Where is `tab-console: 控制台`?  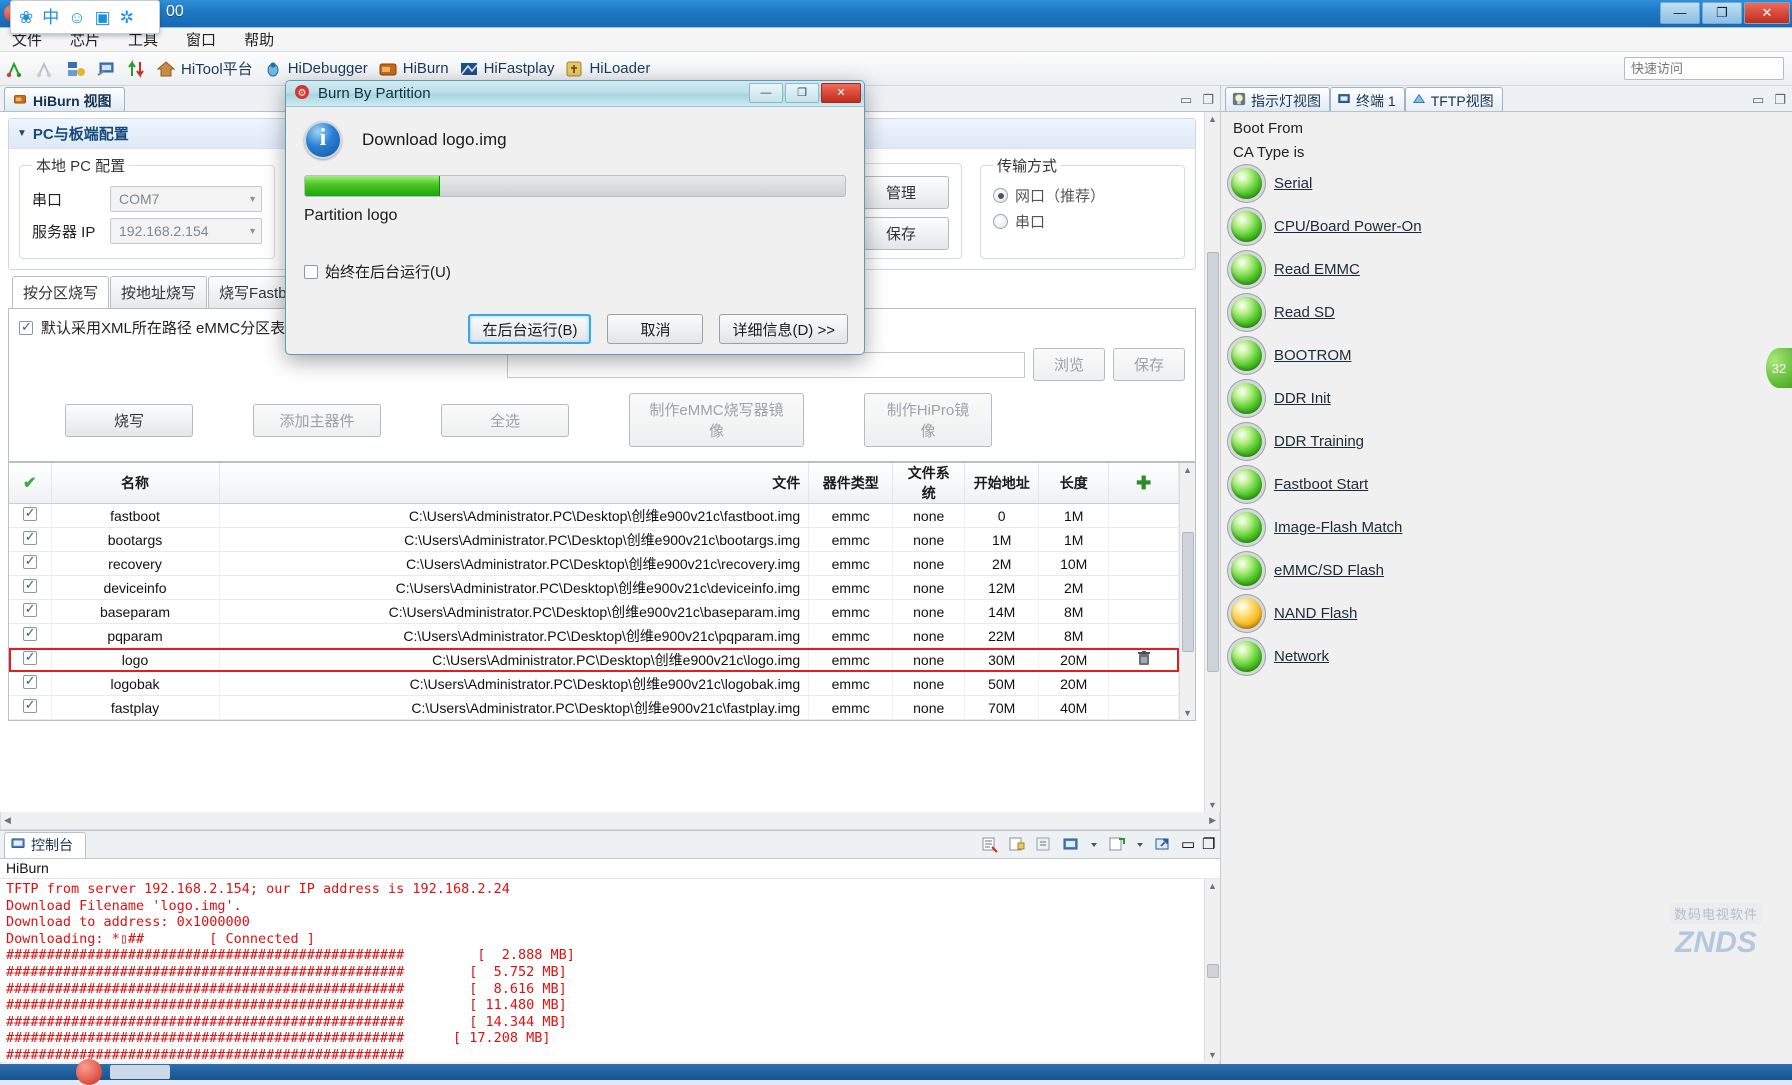
tab-console: 控制台 is located at coordinates (45, 844).